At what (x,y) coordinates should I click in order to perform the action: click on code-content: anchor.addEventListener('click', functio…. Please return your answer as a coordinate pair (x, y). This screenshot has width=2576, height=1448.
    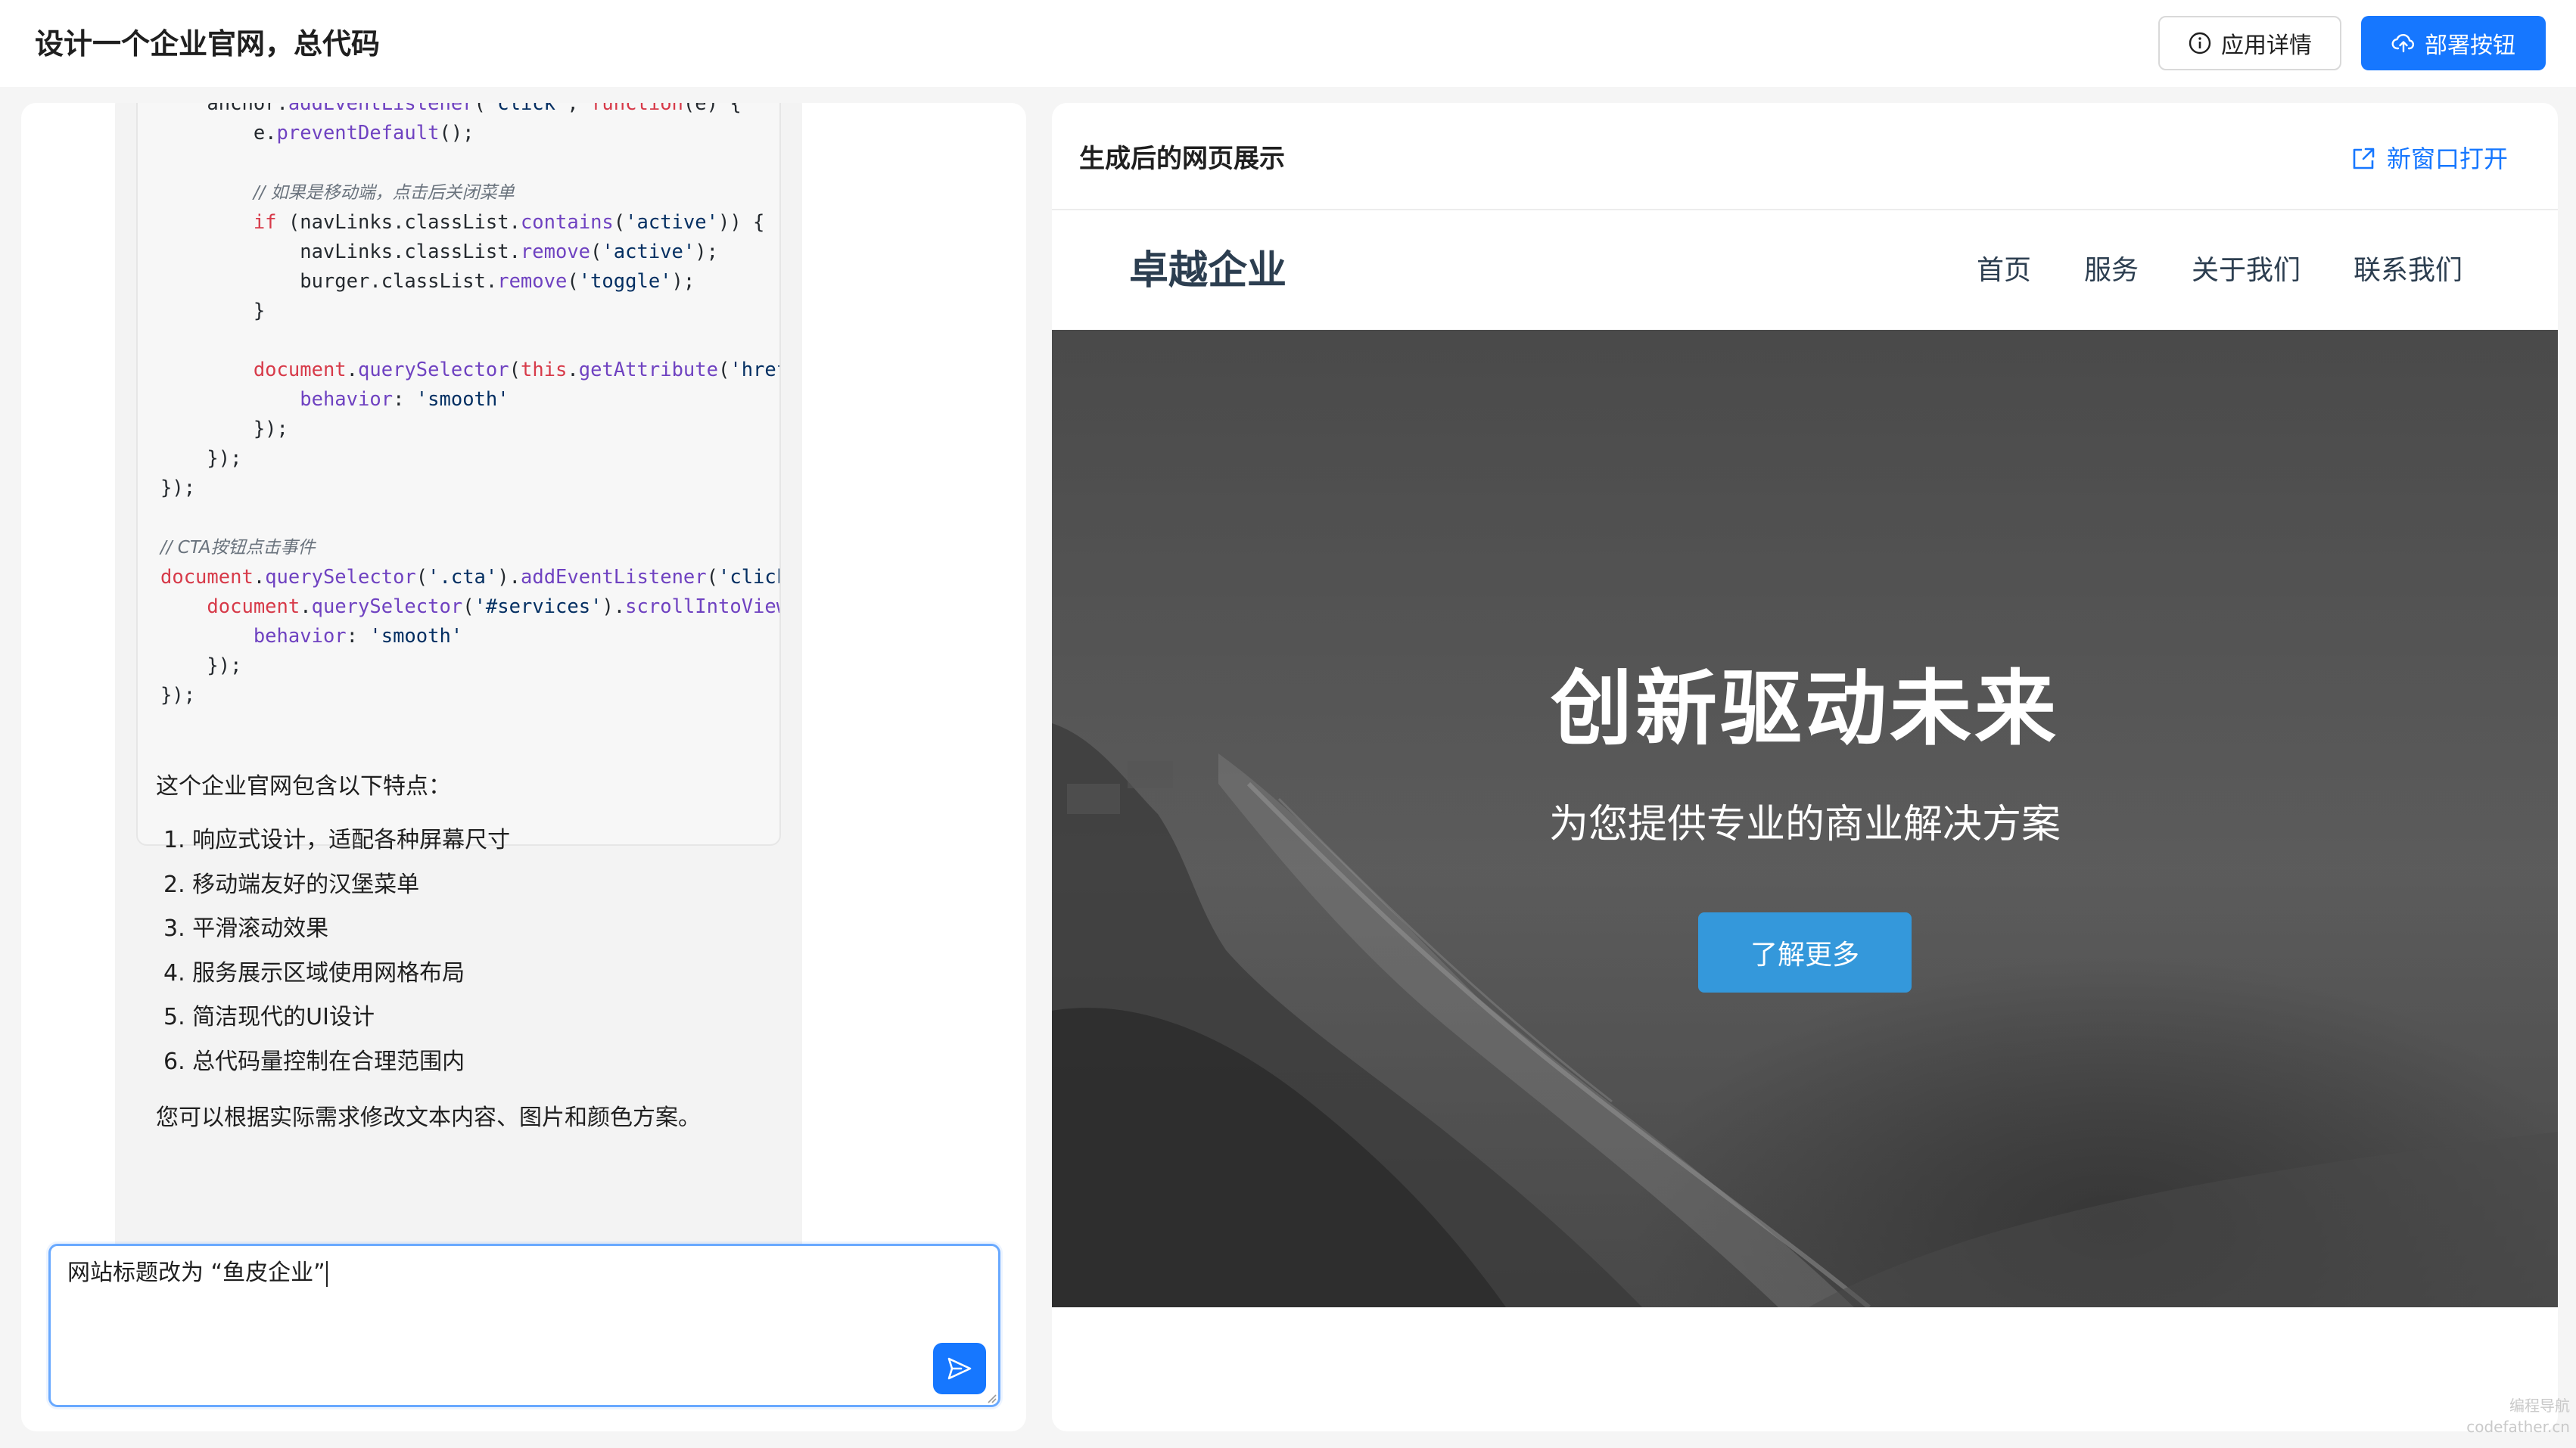
    Looking at the image, I should click on (458, 406).